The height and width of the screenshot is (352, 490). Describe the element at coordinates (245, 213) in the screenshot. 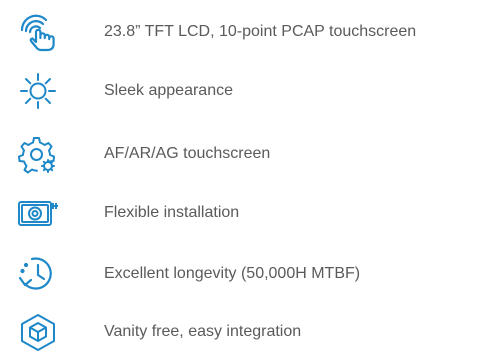

I see `feature-item-installation: Flexible installation` at that location.